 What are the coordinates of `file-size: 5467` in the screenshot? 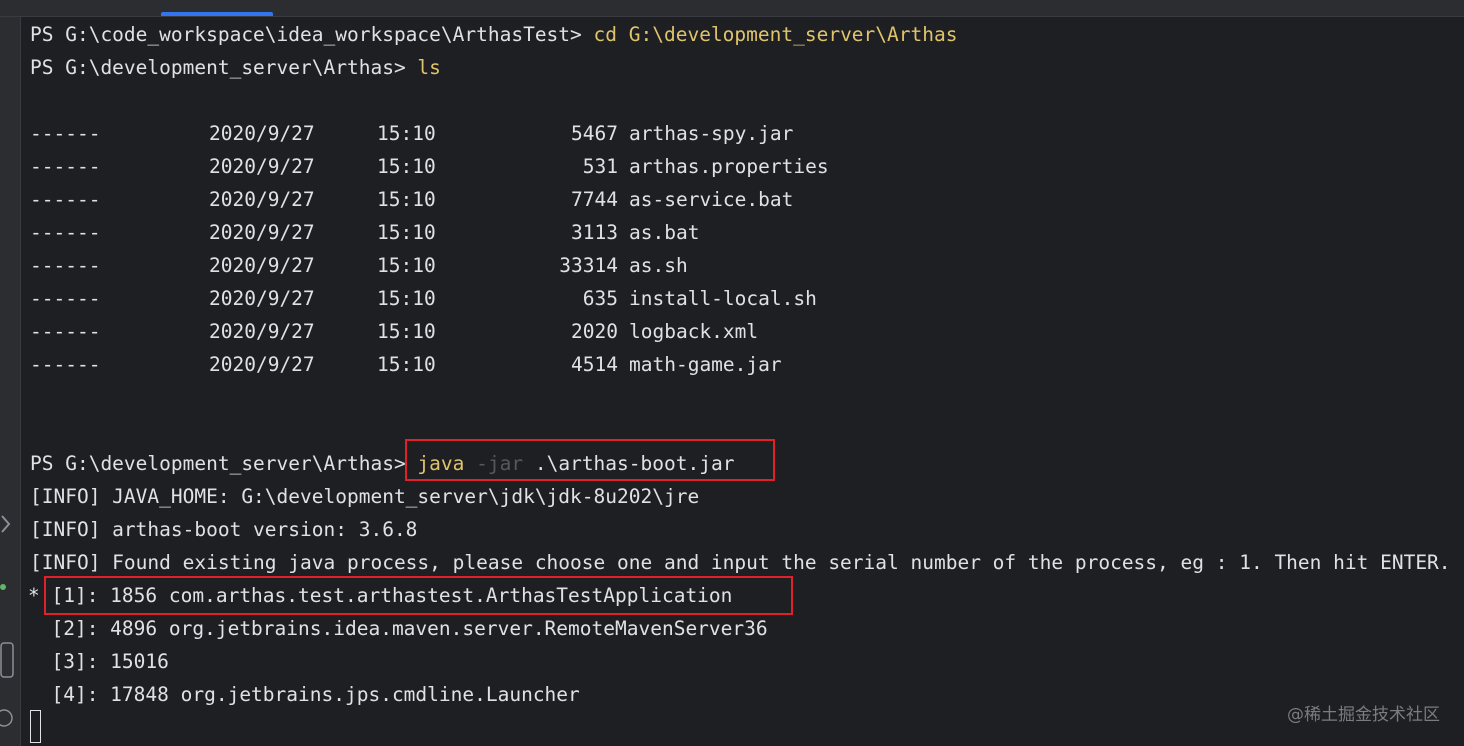 It's located at (594, 133).